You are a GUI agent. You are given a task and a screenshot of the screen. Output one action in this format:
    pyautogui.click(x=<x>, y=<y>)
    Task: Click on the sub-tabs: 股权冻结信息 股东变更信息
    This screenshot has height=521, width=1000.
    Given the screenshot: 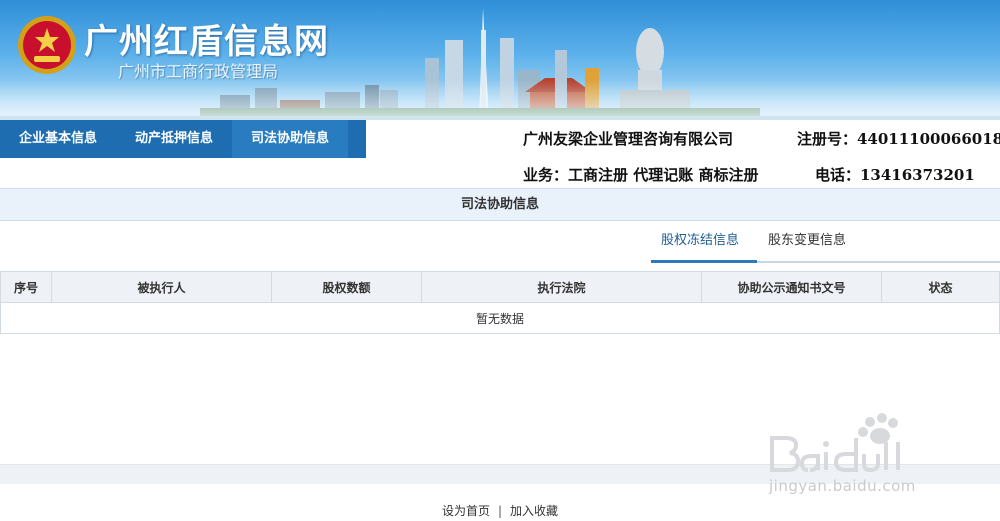 What is the action you would take?
    pyautogui.click(x=825, y=243)
    